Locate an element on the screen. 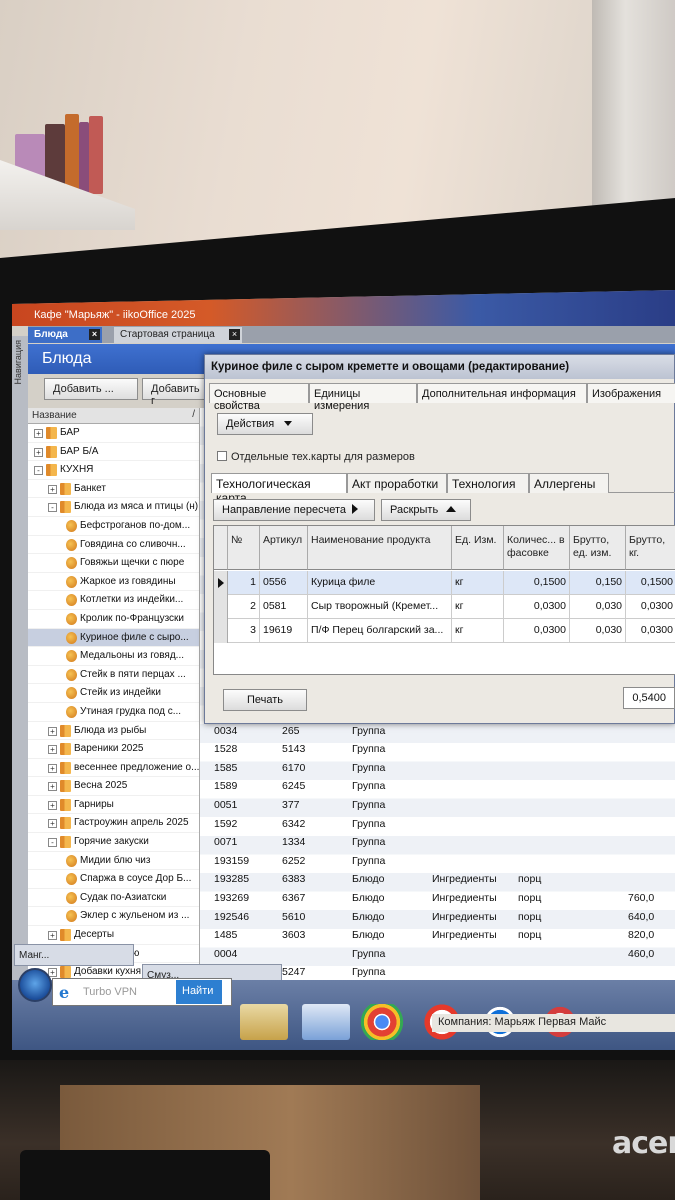 The image size is (675, 1200). windows-start-icon is located at coordinates (35, 985).